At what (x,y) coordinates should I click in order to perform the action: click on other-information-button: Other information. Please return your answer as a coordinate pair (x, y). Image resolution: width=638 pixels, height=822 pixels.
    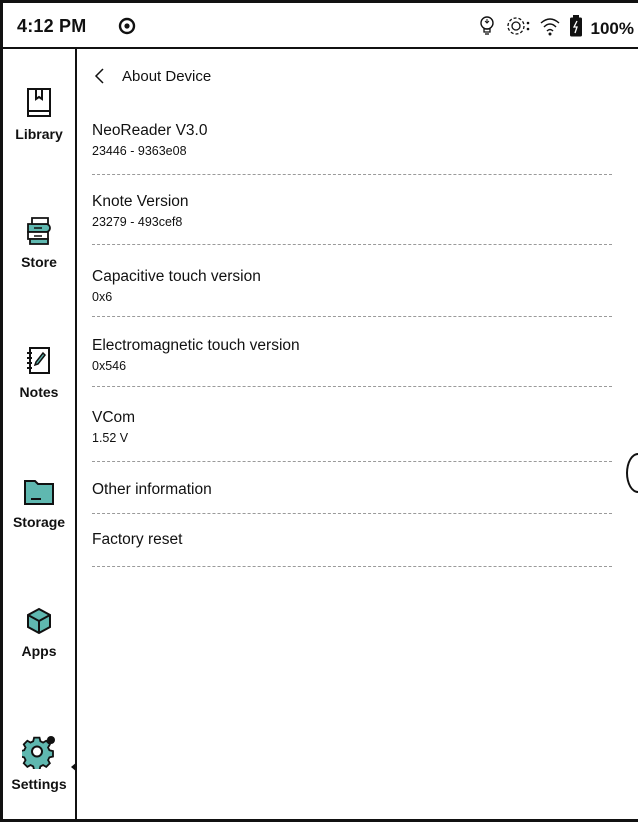
    Looking at the image, I should click on (352, 475).